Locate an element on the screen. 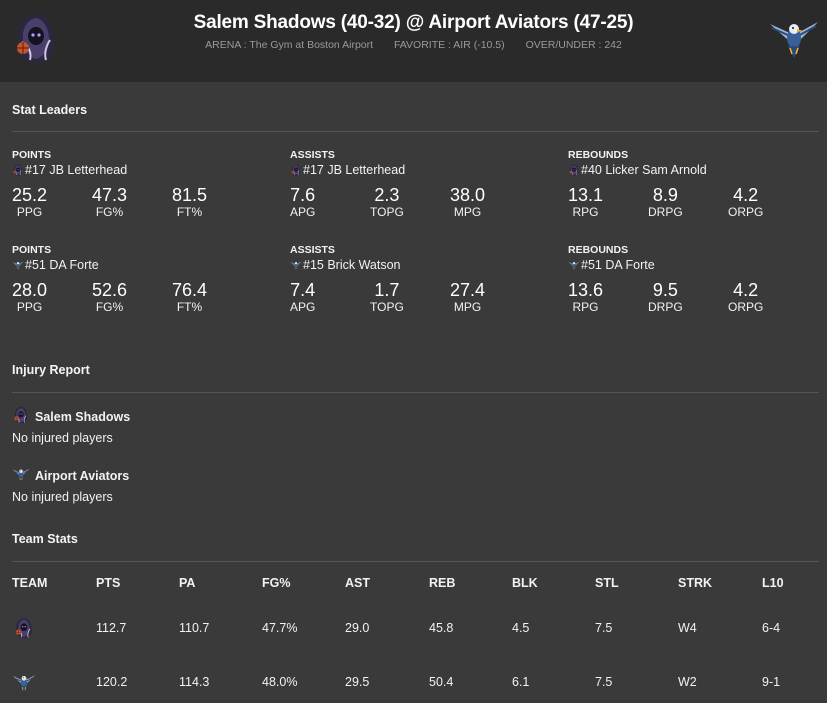  table-cell: 9-1 is located at coordinates (771, 682).